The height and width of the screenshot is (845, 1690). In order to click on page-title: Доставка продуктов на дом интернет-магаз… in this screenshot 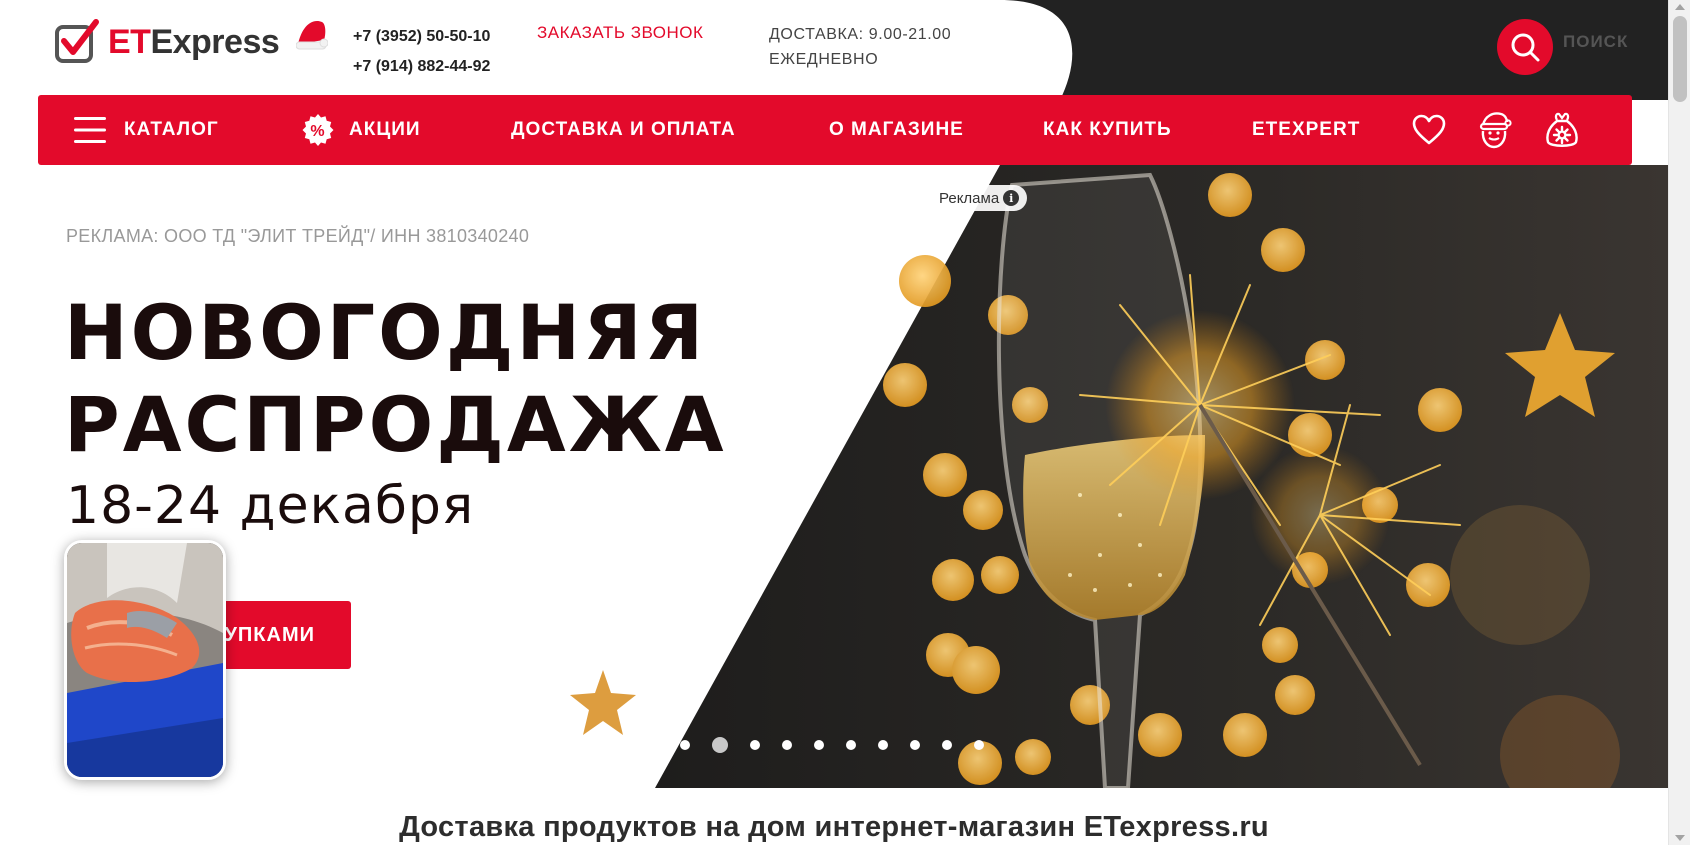, I will do `click(834, 827)`.